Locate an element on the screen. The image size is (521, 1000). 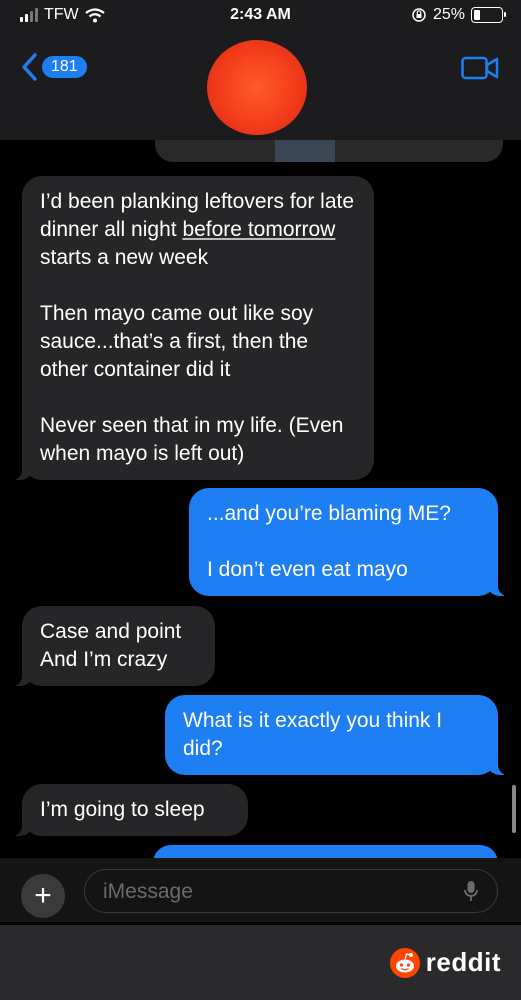
lock-rotation-icon is located at coordinates (419, 15).